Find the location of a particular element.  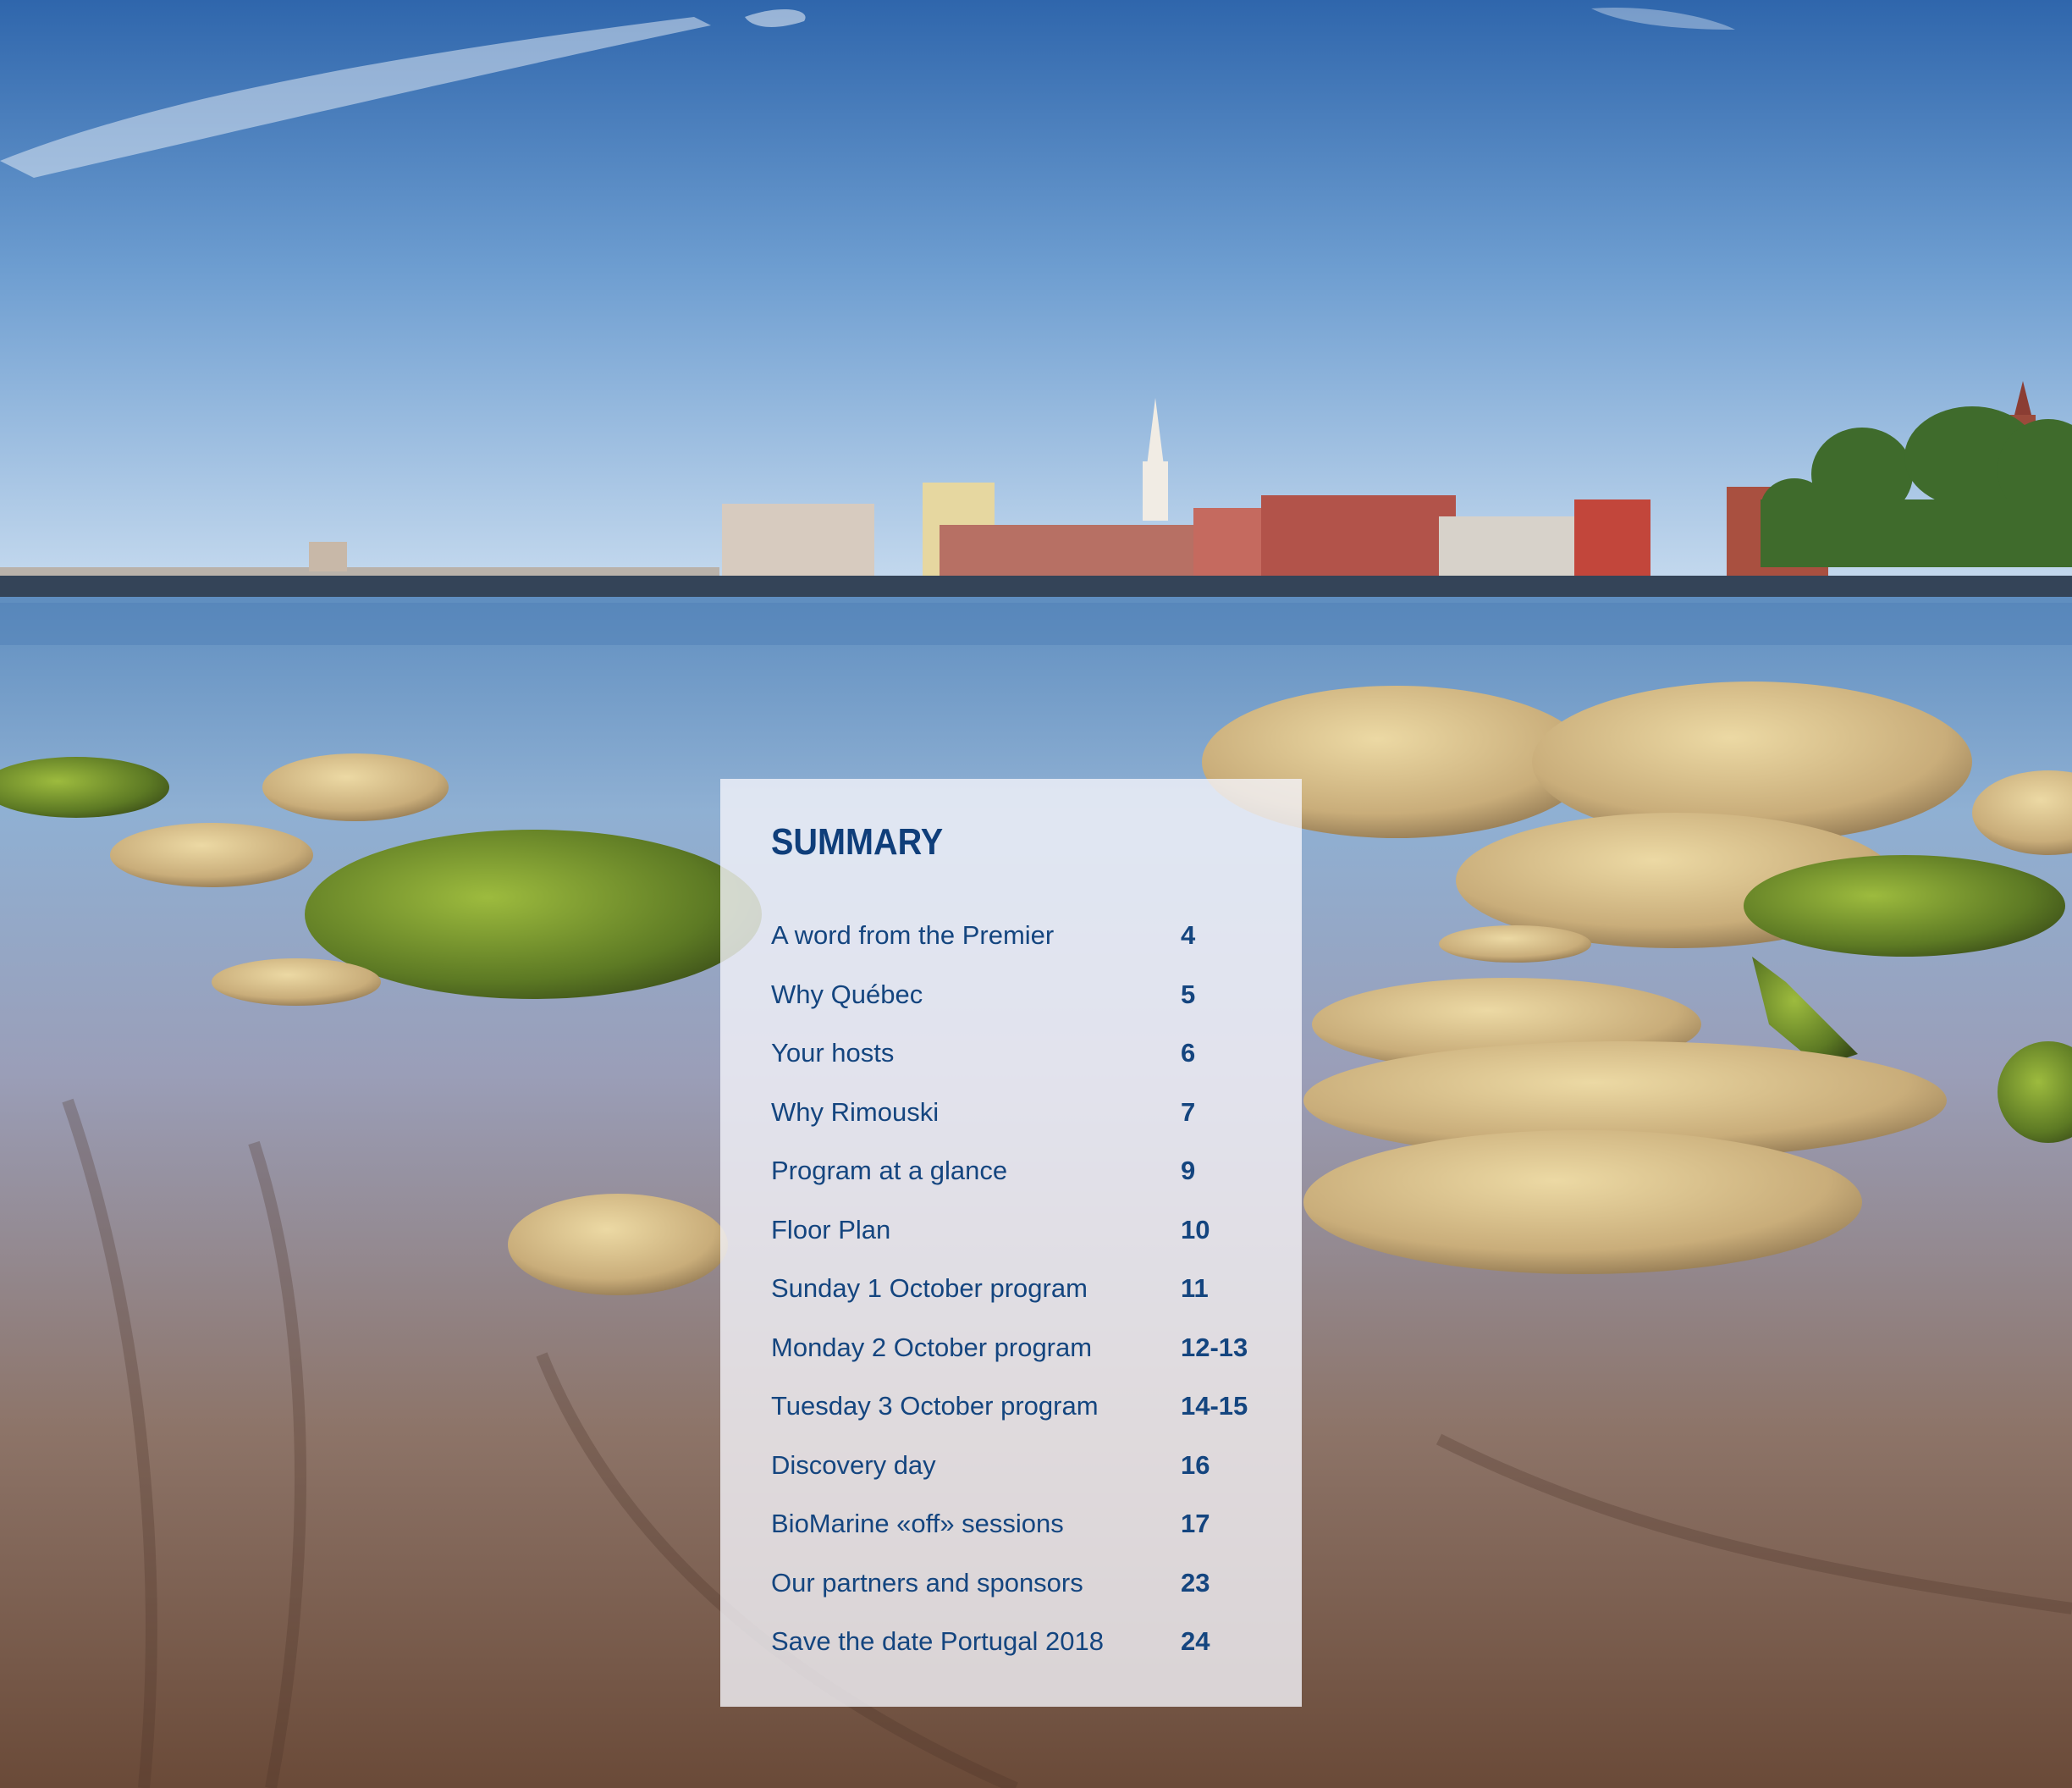

toc-entry-title: Our partners and sponsors is located at coordinates (927, 1582).